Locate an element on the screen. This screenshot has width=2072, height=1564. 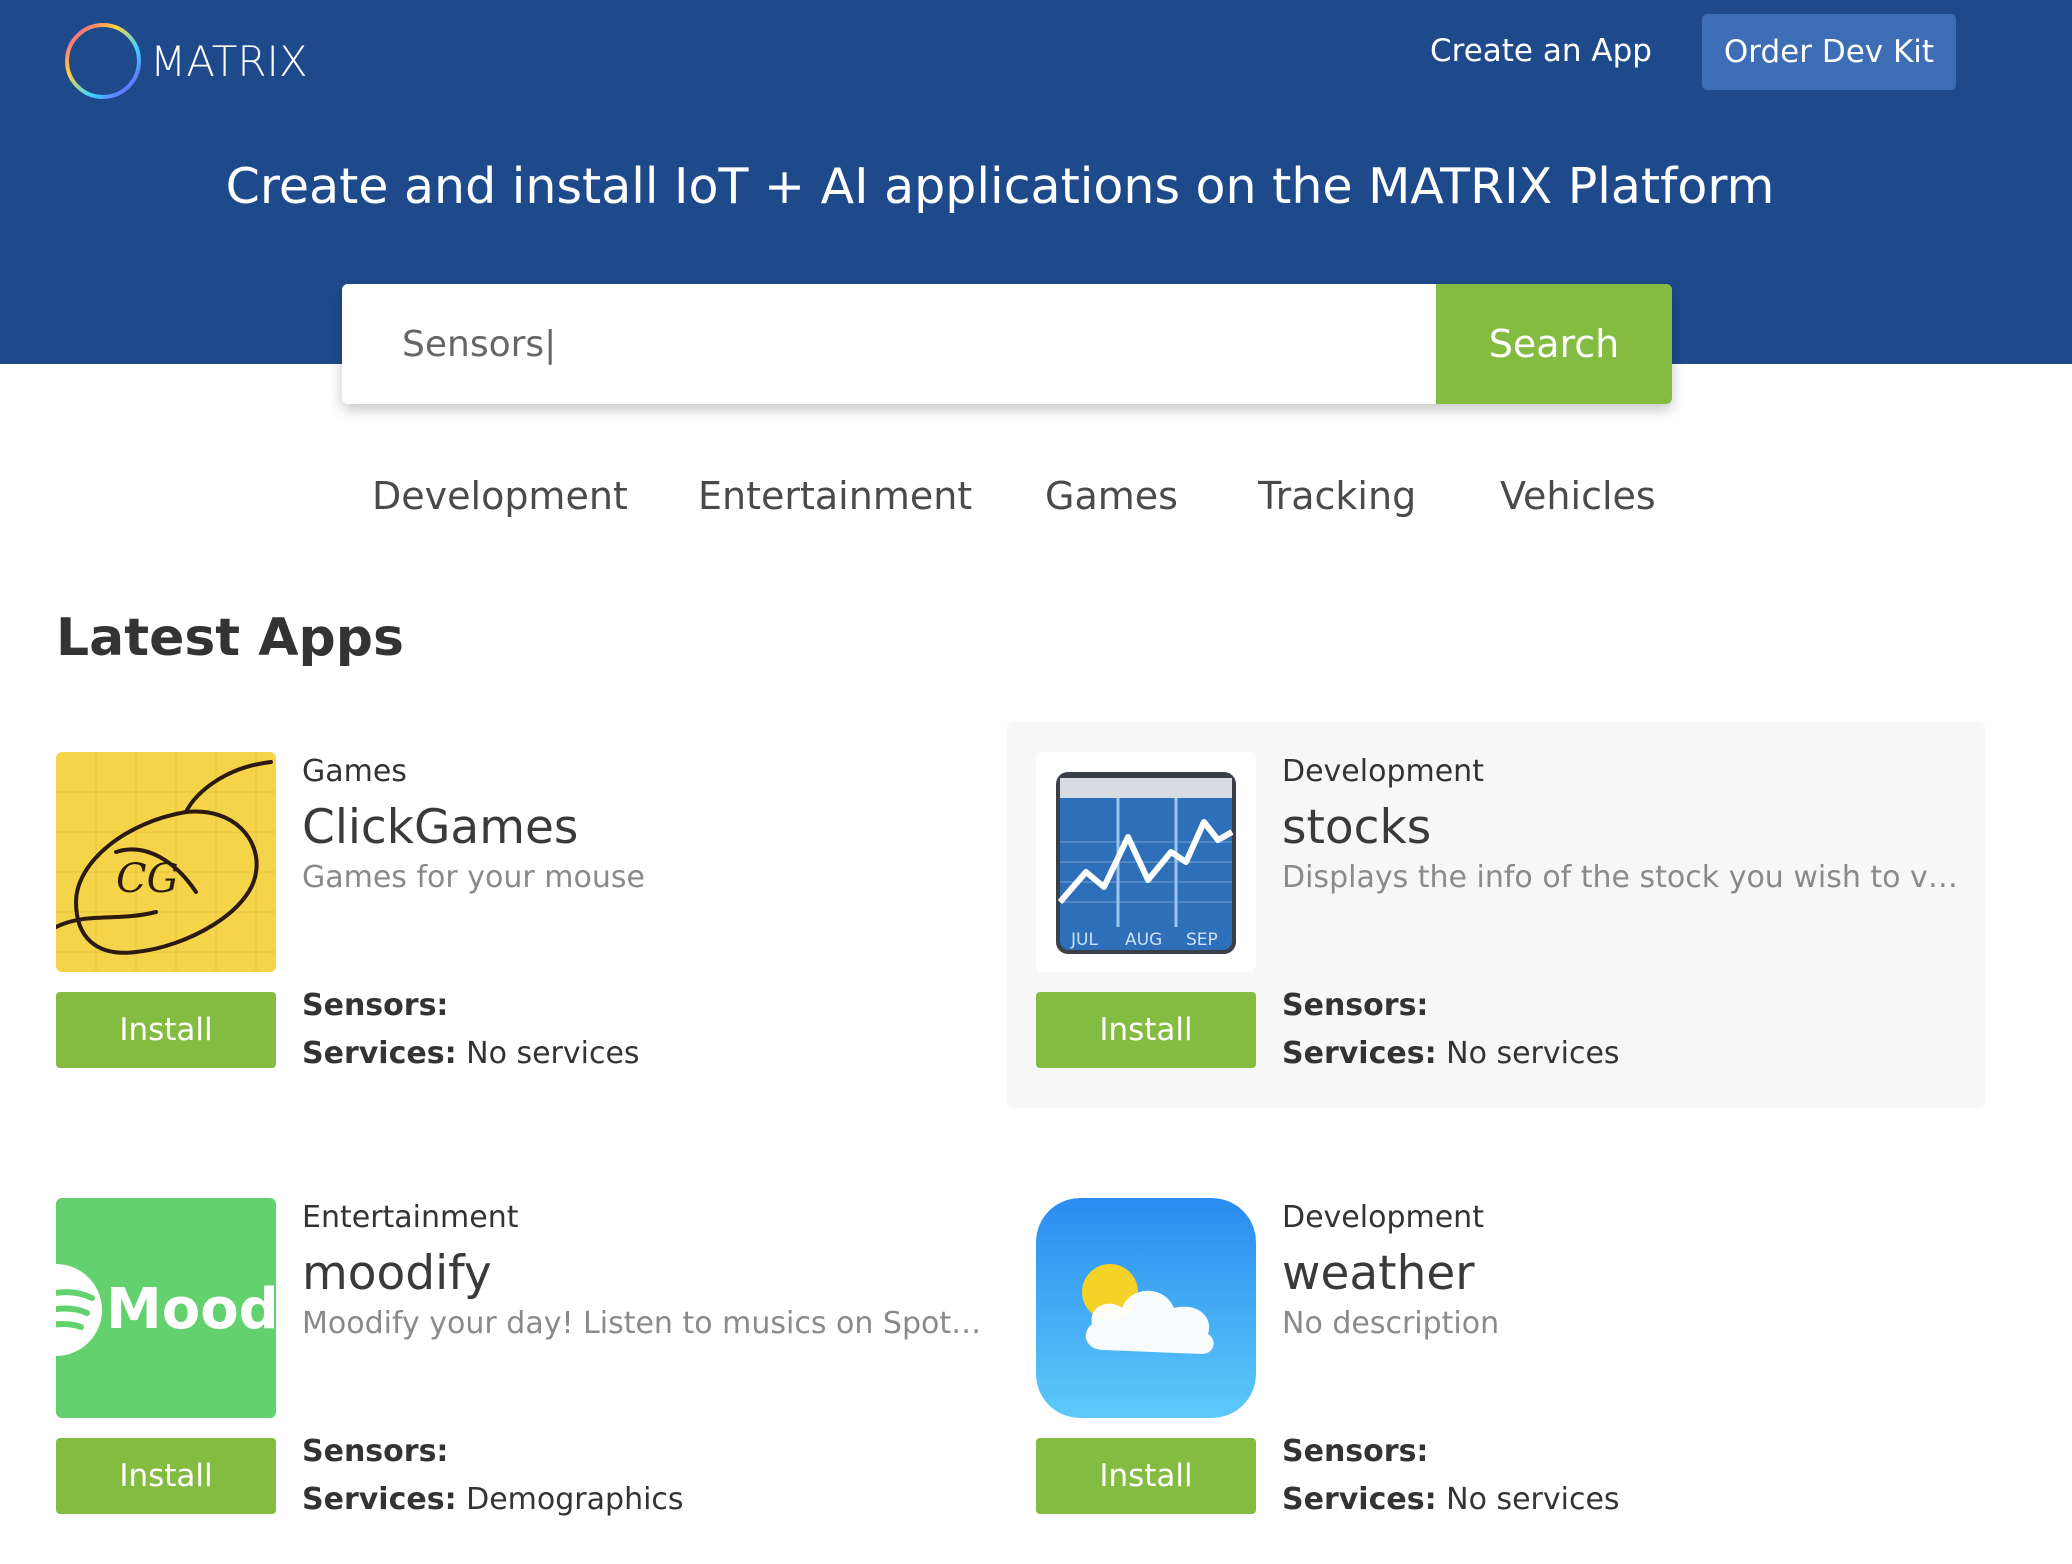
create-app-link: Create an App is located at coordinates (1541, 51).